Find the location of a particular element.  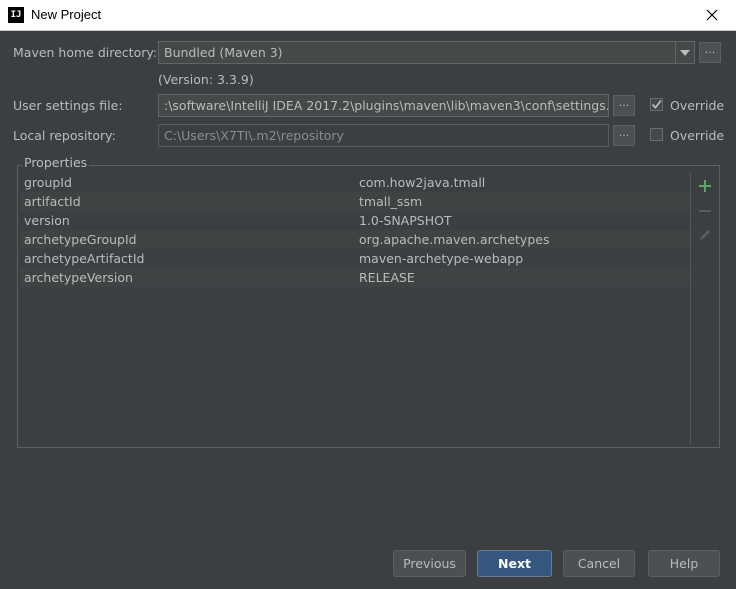

table-row: archetypeVersion RELEASE is located at coordinates (355, 277).